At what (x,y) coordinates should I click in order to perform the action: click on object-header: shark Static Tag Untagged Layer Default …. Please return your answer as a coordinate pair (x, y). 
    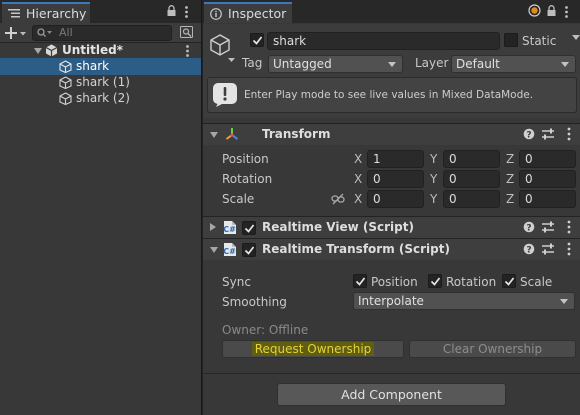
    Looking at the image, I should click on (391, 71).